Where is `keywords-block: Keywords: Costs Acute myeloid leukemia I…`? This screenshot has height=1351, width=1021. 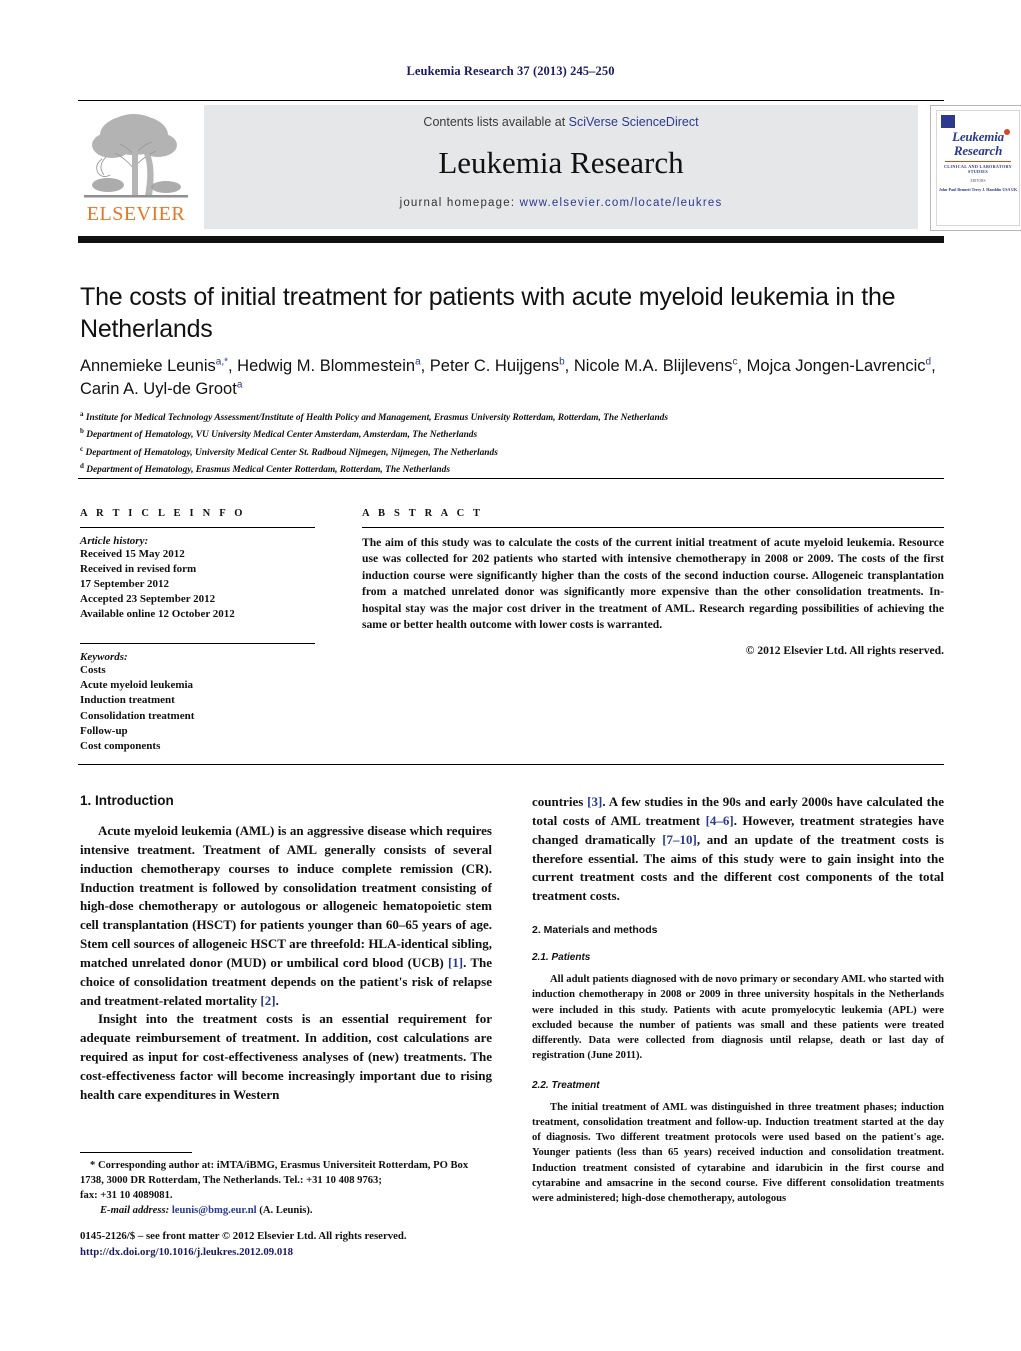
keywords-block: Keywords: Costs Acute myeloid leukemia I… is located at coordinates (197, 698).